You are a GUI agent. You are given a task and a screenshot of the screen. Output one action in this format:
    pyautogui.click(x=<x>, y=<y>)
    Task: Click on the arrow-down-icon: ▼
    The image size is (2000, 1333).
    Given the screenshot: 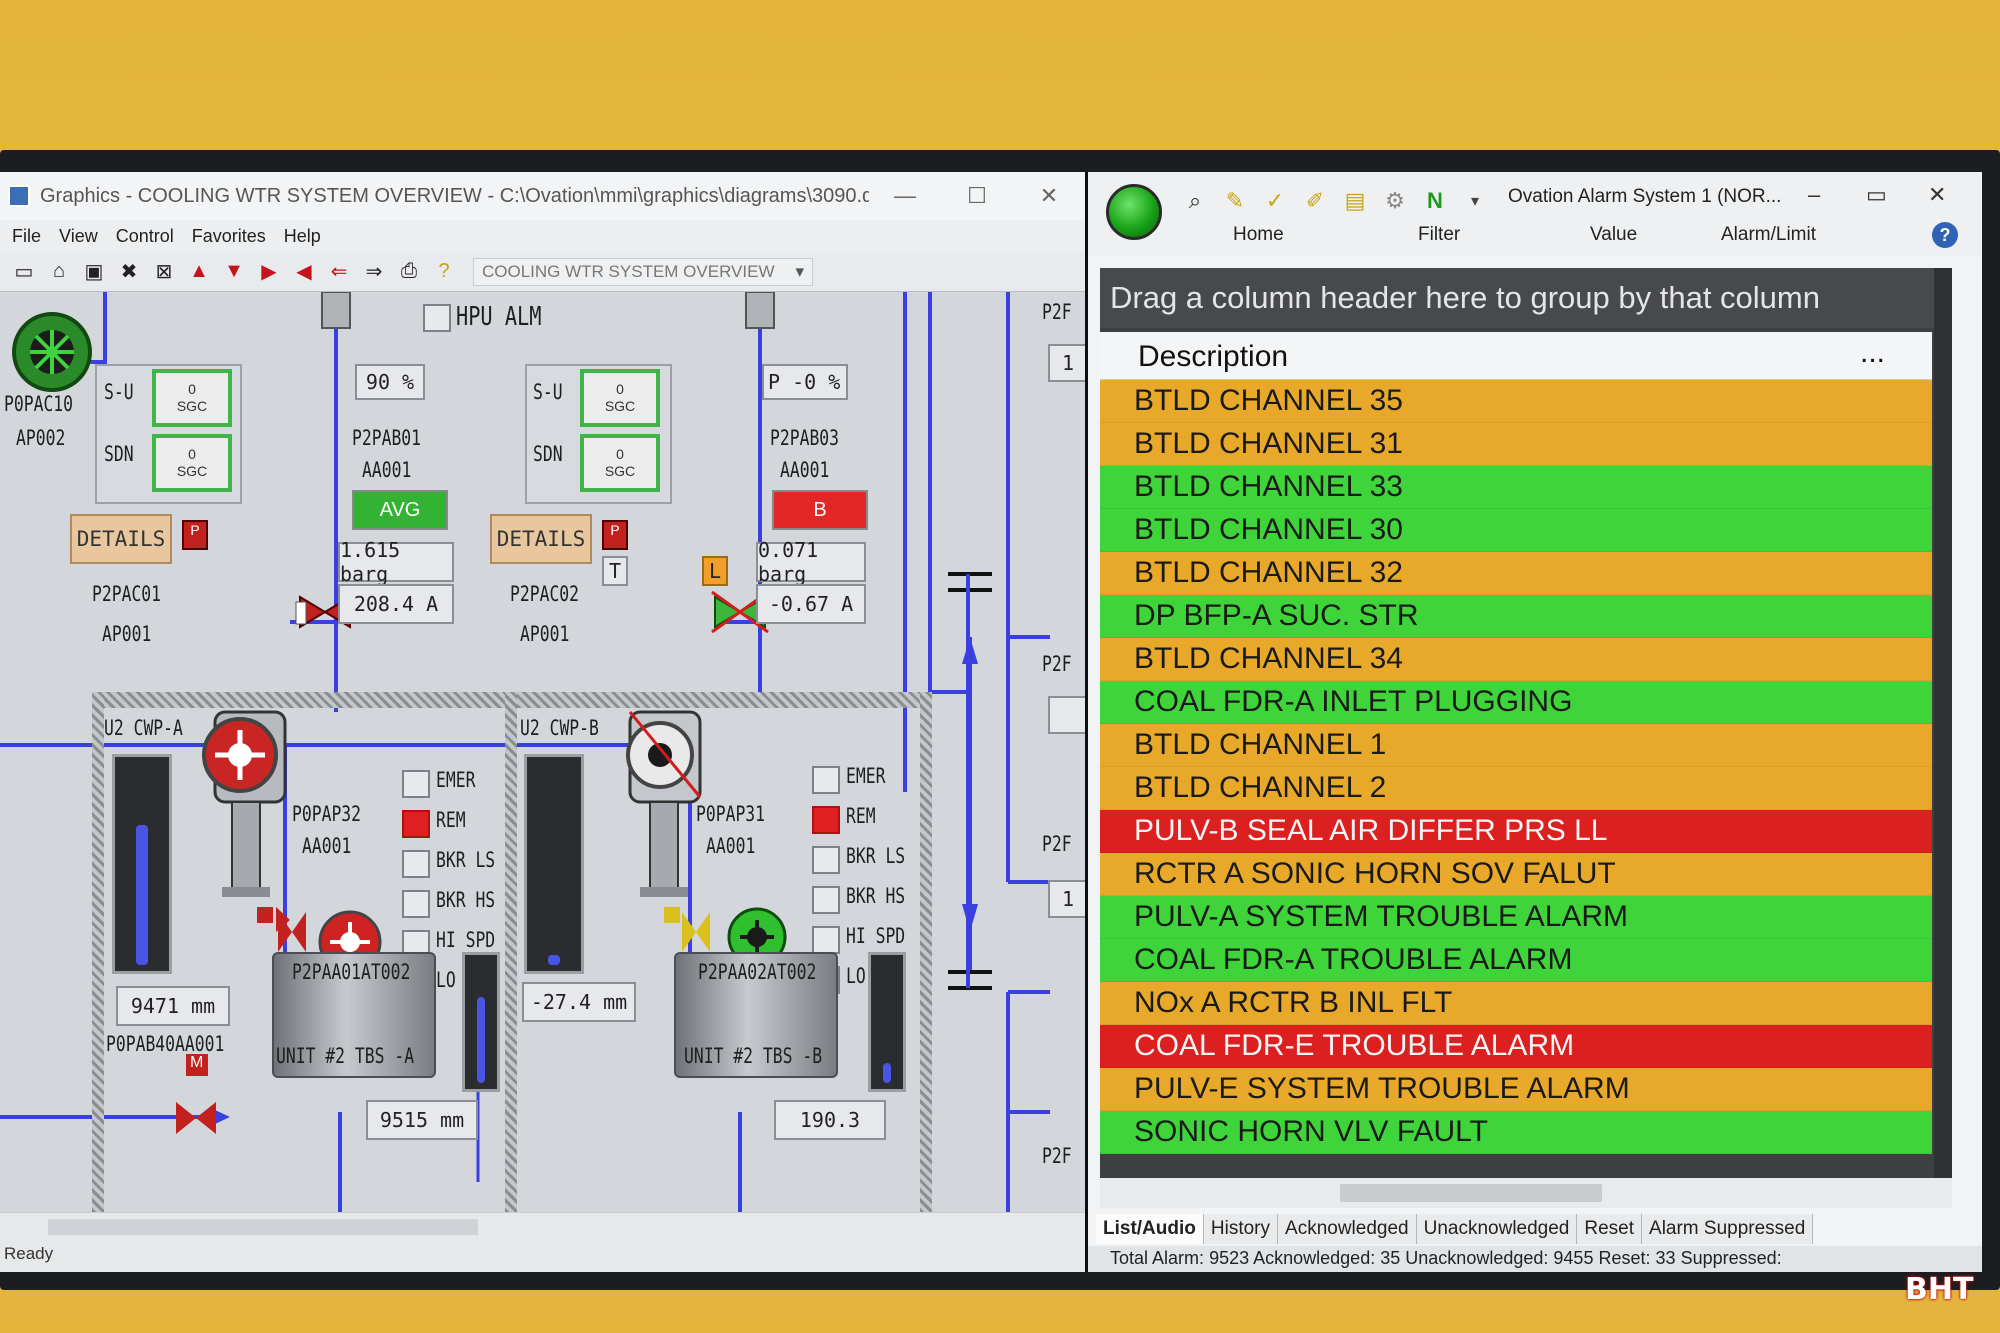 What is the action you would take?
    pyautogui.click(x=234, y=272)
    